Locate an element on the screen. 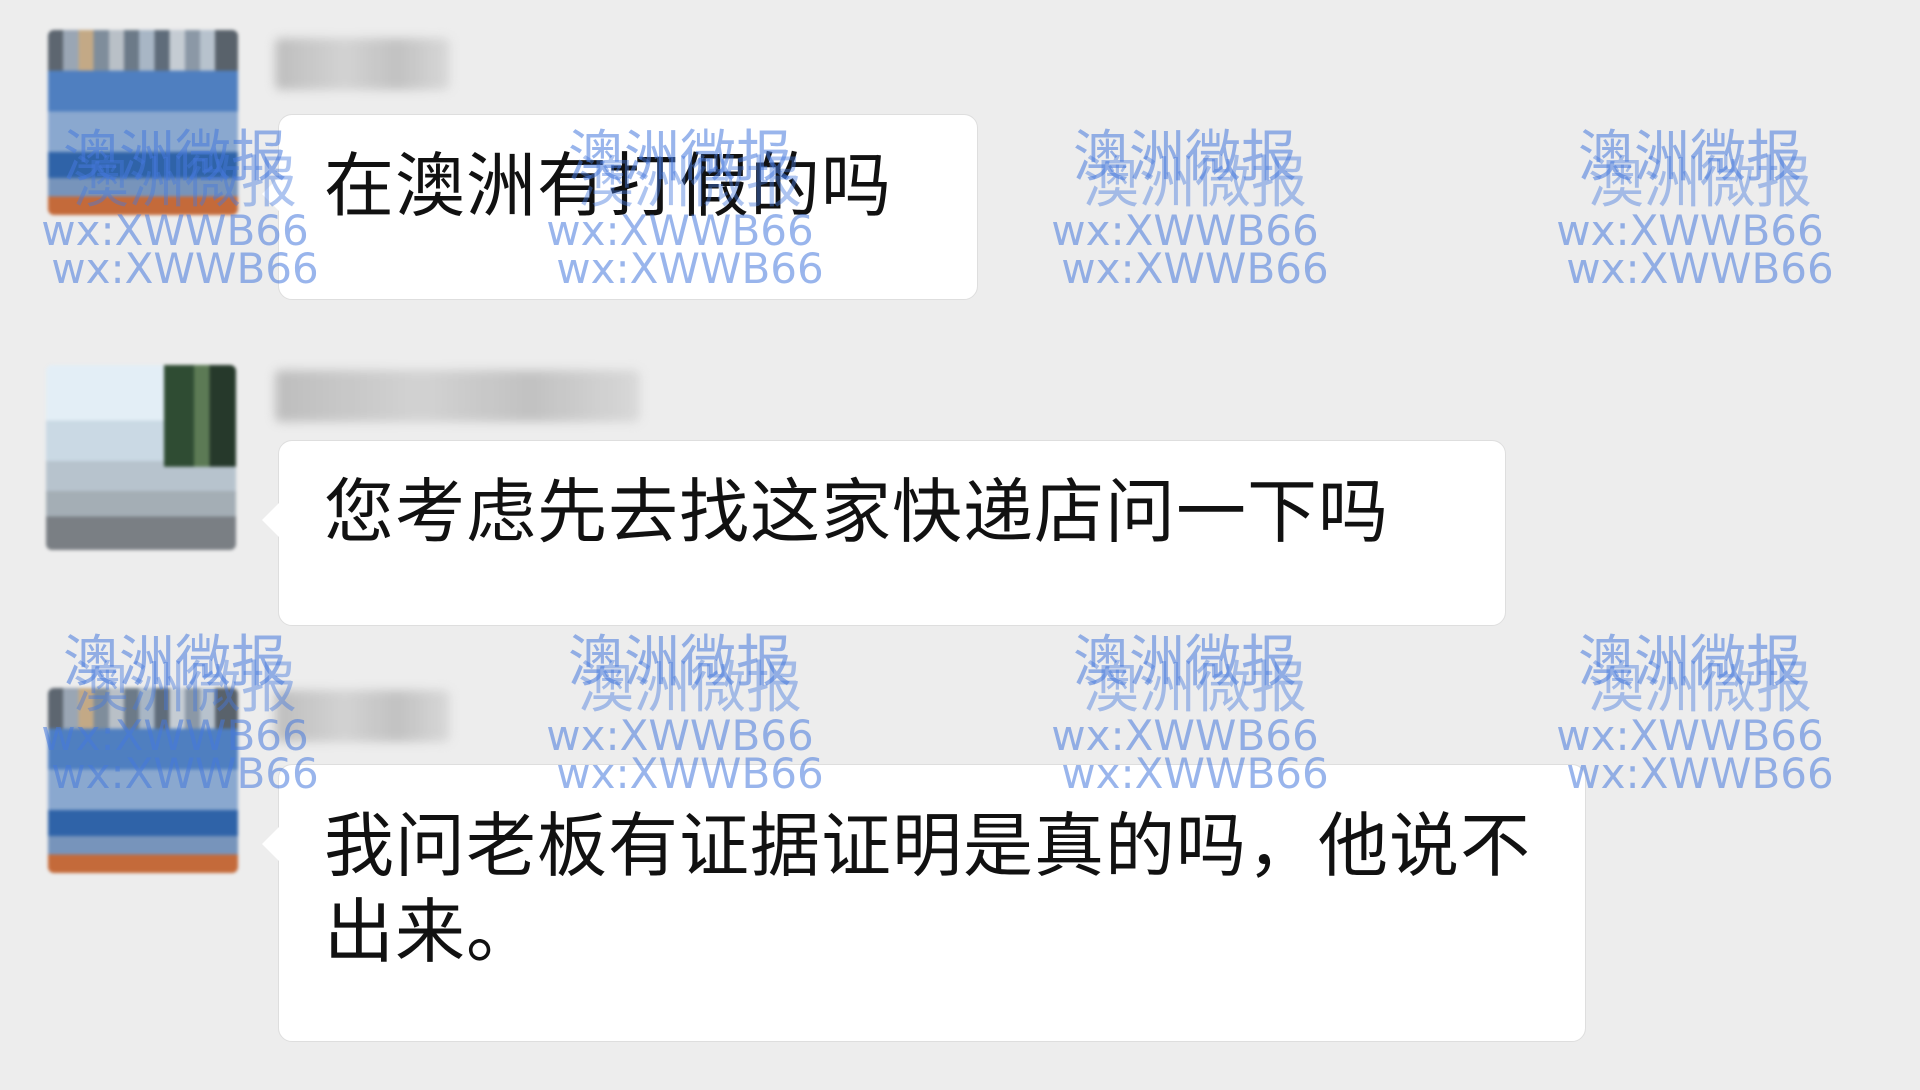 The width and height of the screenshot is (1920, 1090). message-bubble: 您考虑先去找这家快递店问一下吗 is located at coordinates (884, 533).